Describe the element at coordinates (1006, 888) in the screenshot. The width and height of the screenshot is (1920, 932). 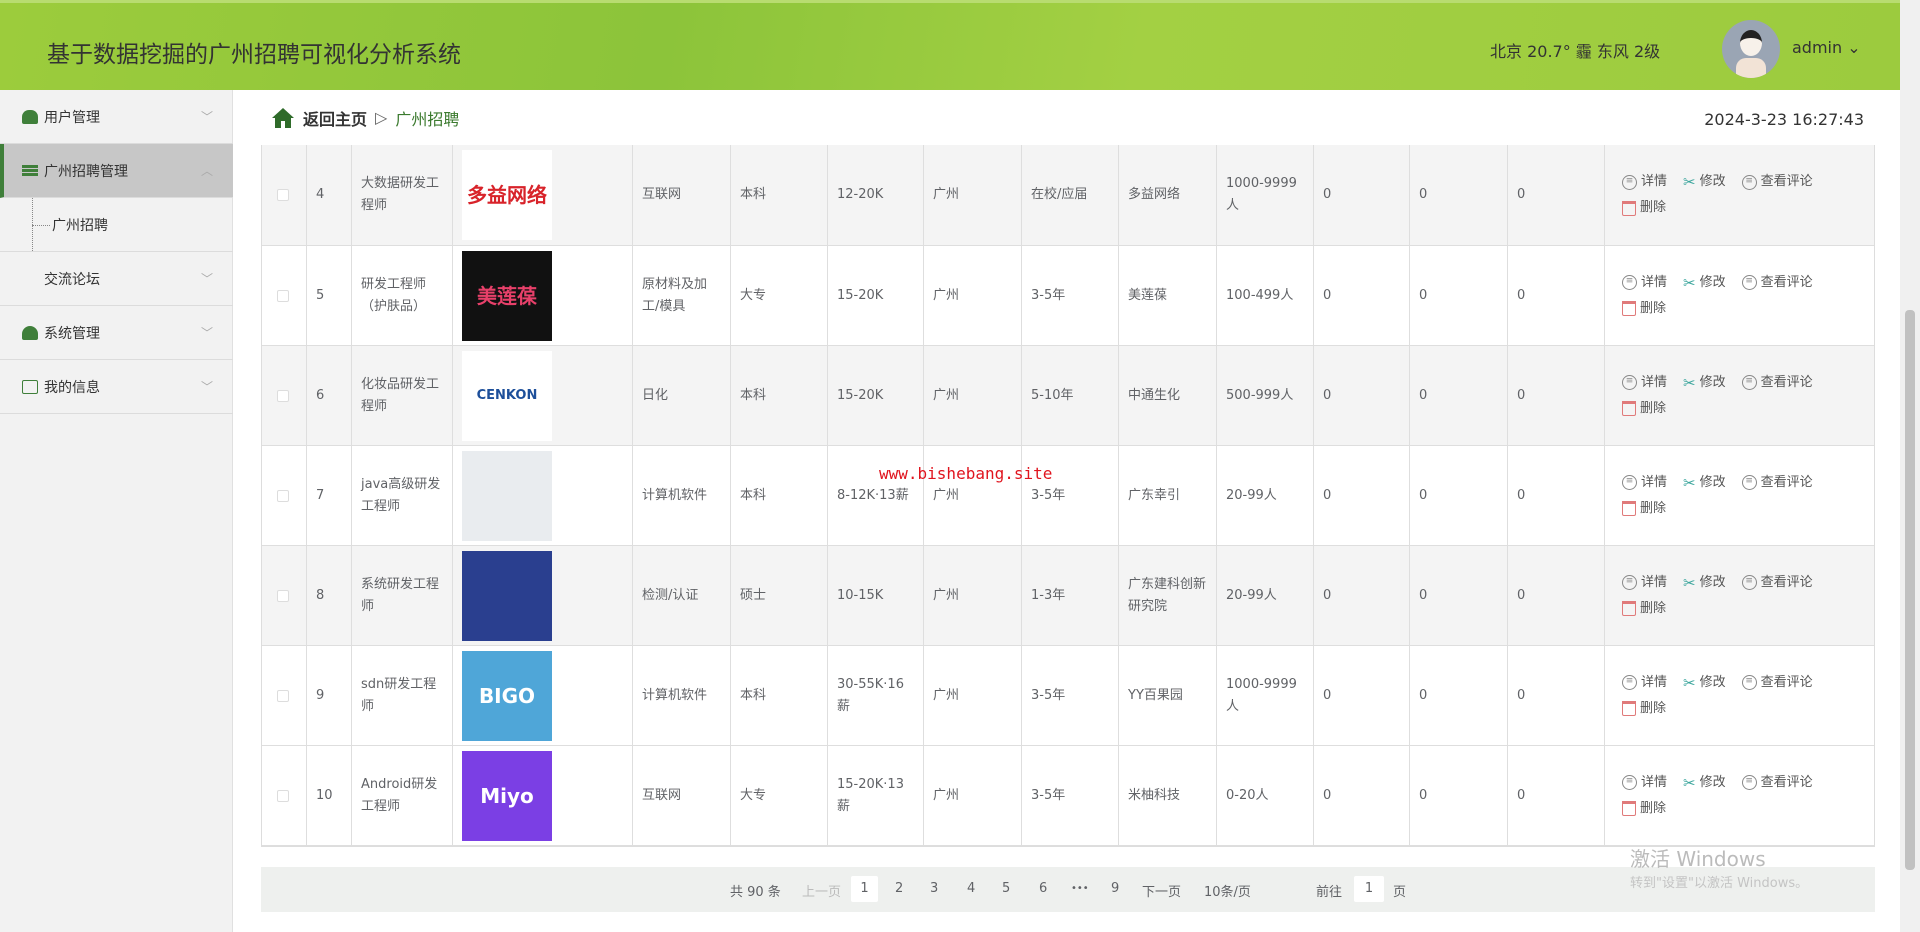
I see `page-5: 5` at that location.